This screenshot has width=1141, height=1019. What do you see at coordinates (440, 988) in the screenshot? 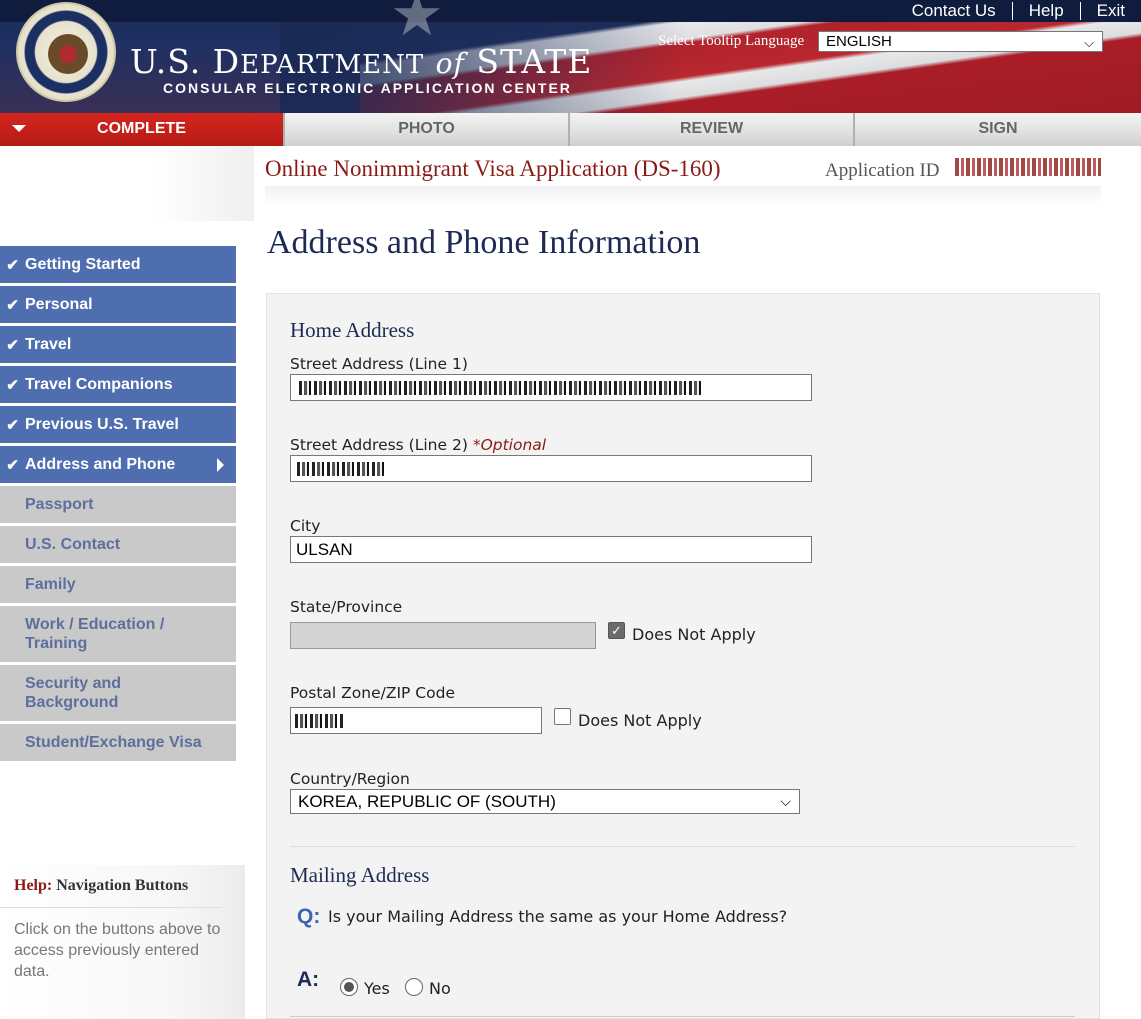
I see `mailing-same-no-label: No` at bounding box center [440, 988].